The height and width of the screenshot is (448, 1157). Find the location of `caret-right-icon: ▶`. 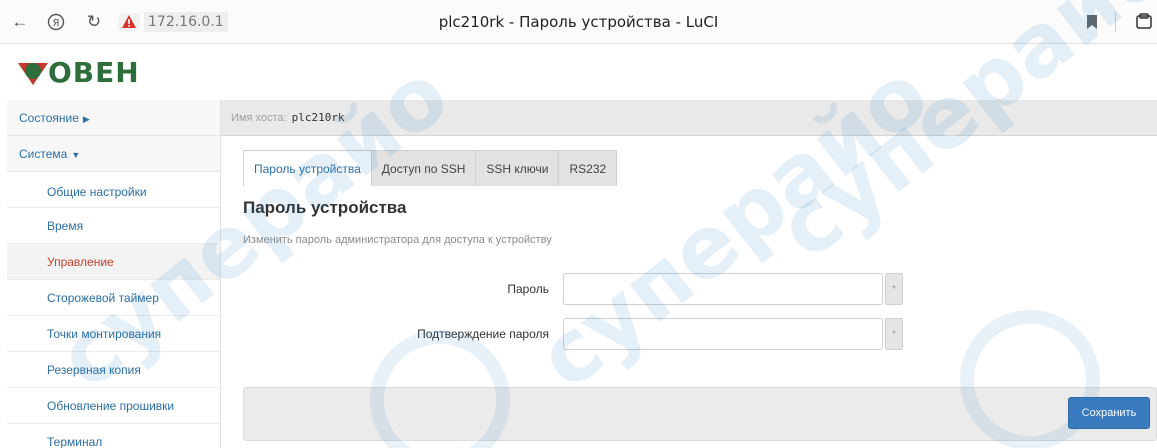

caret-right-icon: ▶ is located at coordinates (86, 119).